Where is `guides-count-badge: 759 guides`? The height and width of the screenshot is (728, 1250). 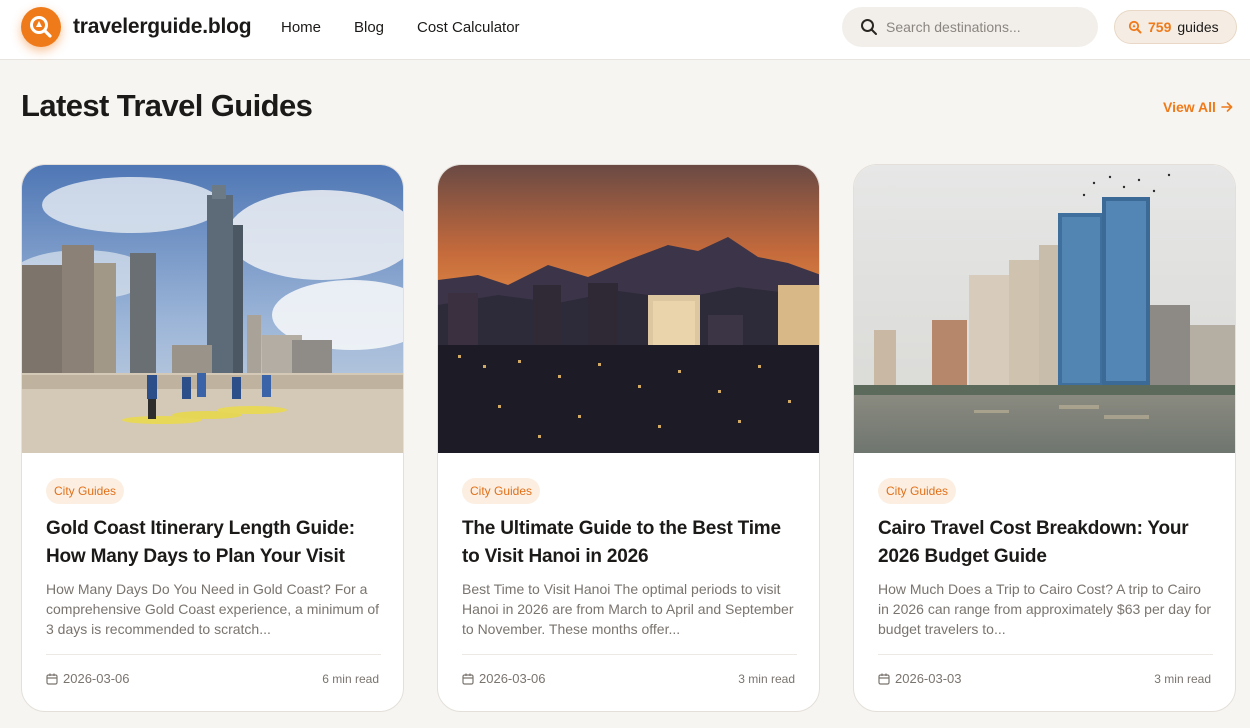 guides-count-badge: 759 guides is located at coordinates (1175, 27).